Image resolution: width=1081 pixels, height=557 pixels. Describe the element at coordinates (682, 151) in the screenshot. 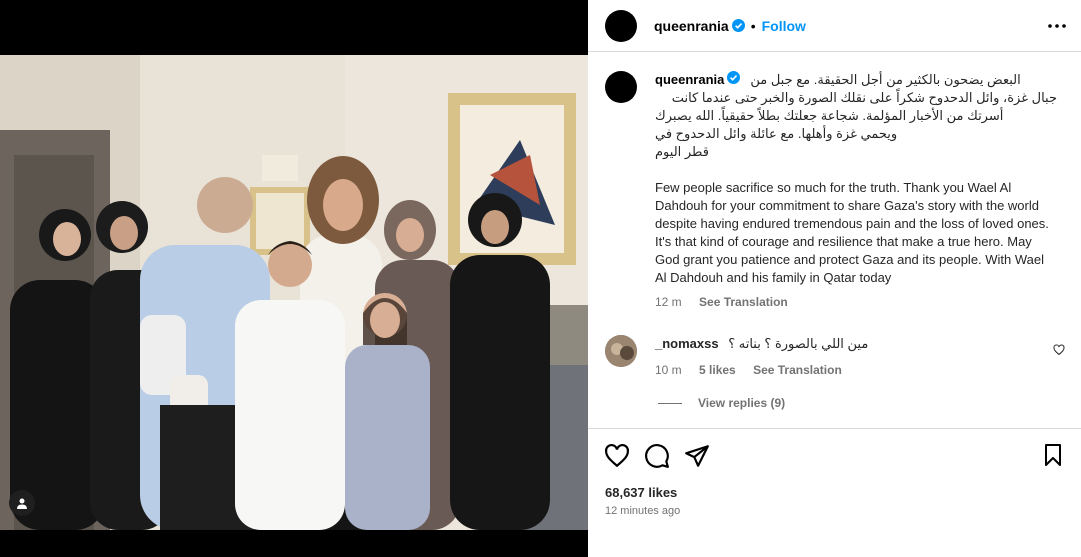

I see `caption-arabic-line: قطر اليوم` at that location.